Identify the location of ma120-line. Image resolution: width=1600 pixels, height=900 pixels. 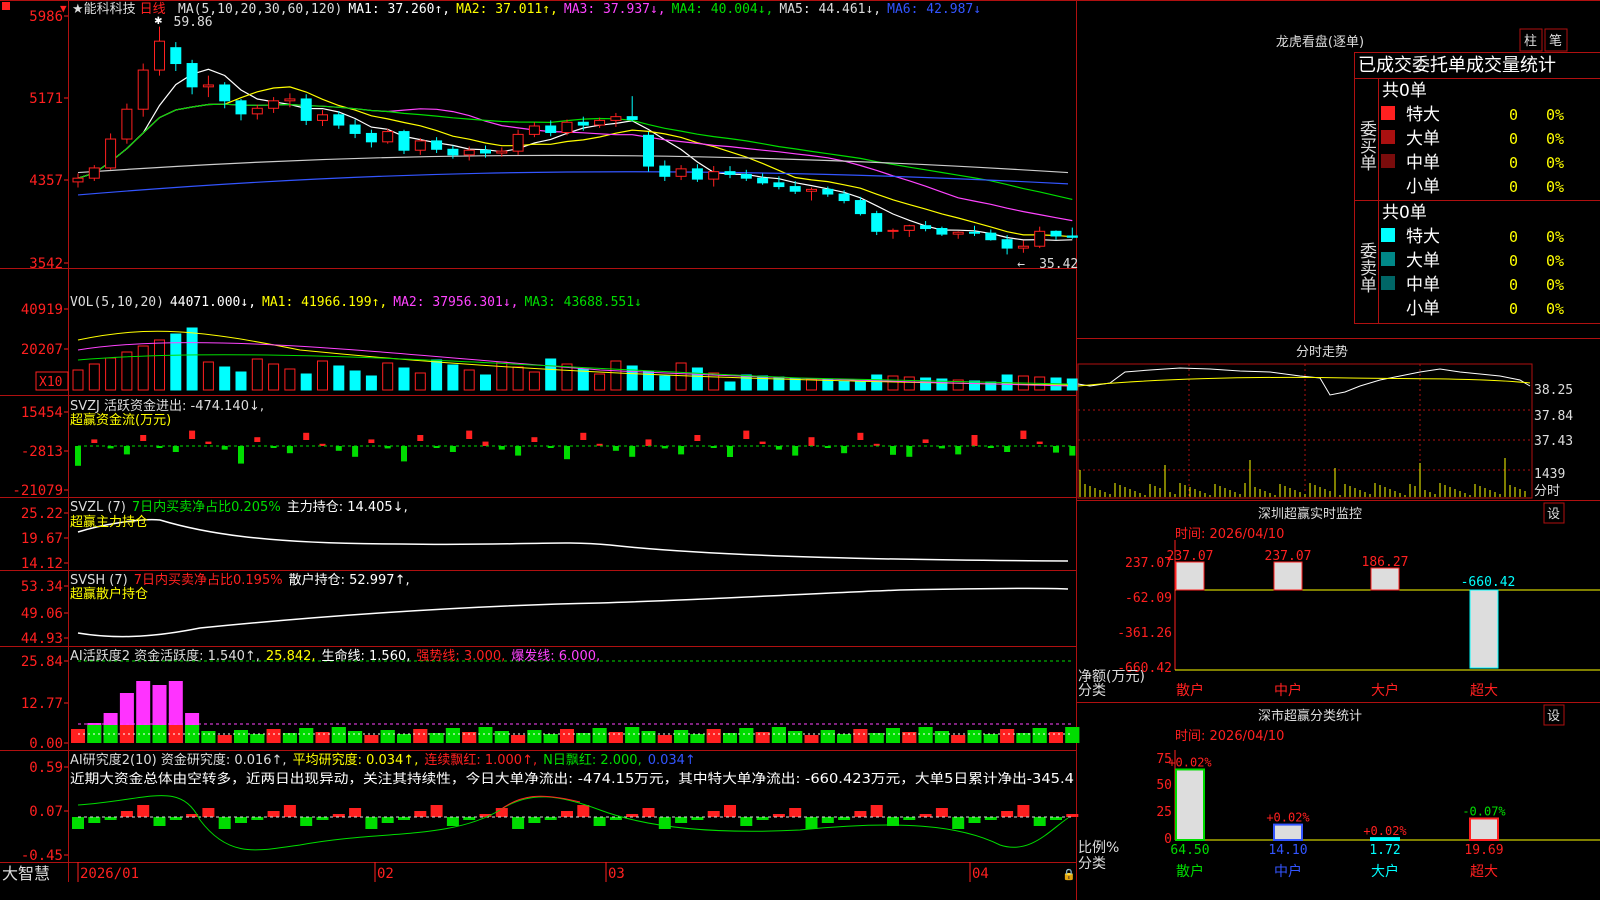
(573, 183).